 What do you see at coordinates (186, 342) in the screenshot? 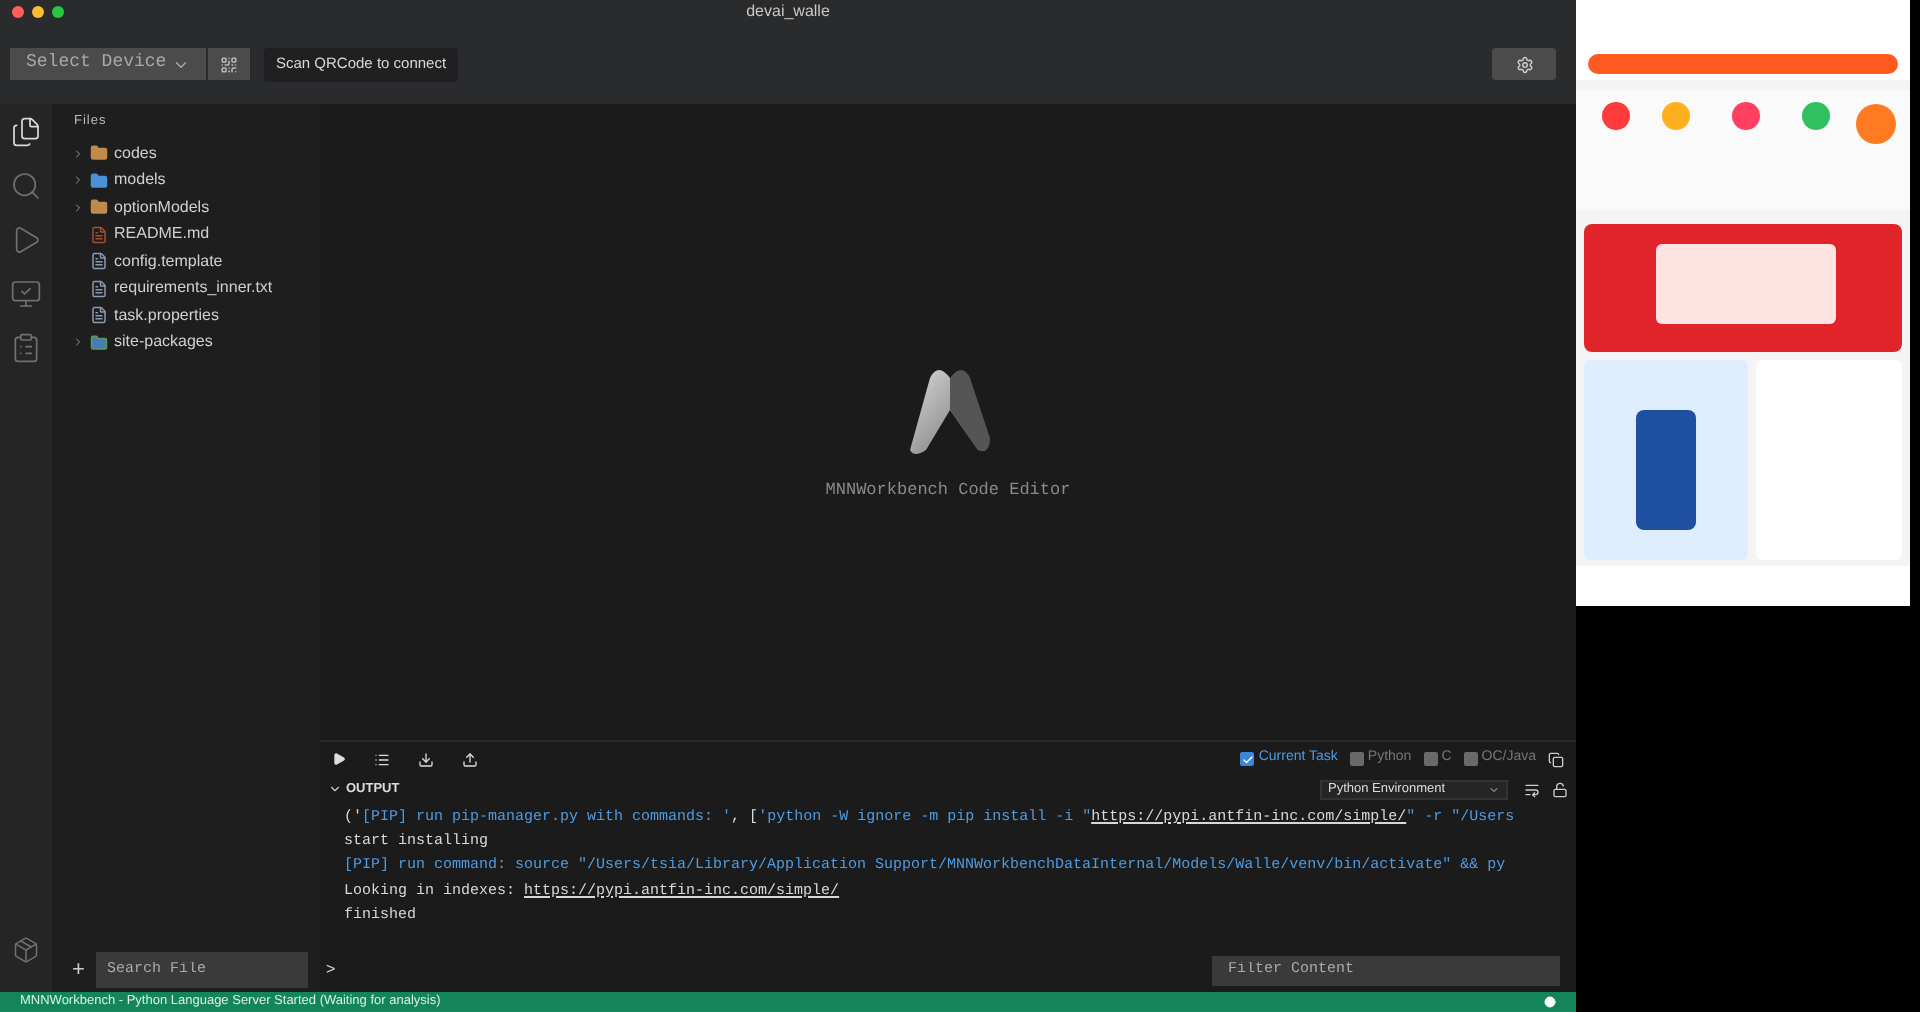
I see `file-tree-item: site-packages` at bounding box center [186, 342].